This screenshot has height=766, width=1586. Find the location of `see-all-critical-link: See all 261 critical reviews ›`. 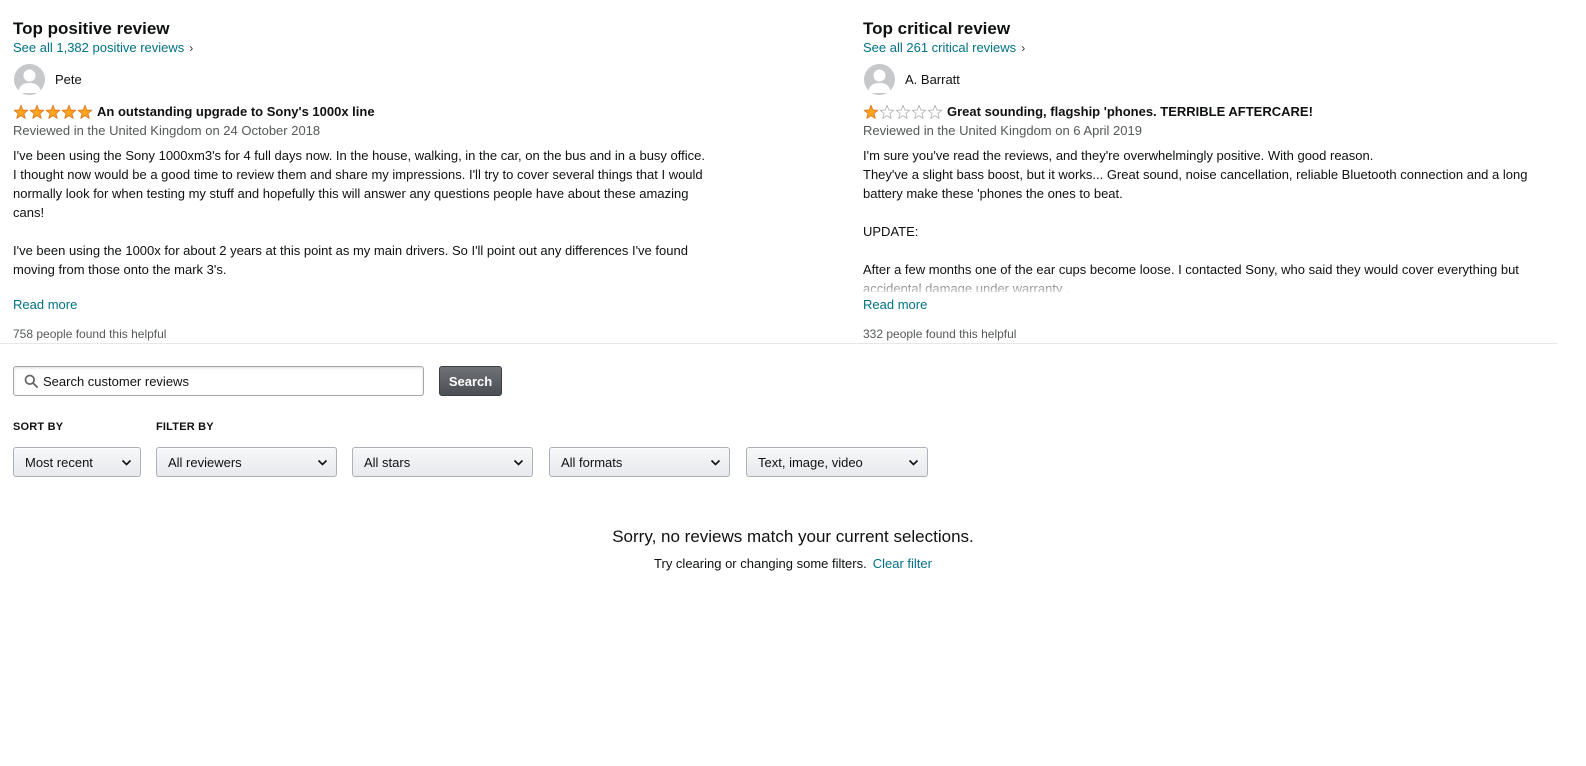

see-all-critical-link: See all 261 critical reviews › is located at coordinates (944, 47).